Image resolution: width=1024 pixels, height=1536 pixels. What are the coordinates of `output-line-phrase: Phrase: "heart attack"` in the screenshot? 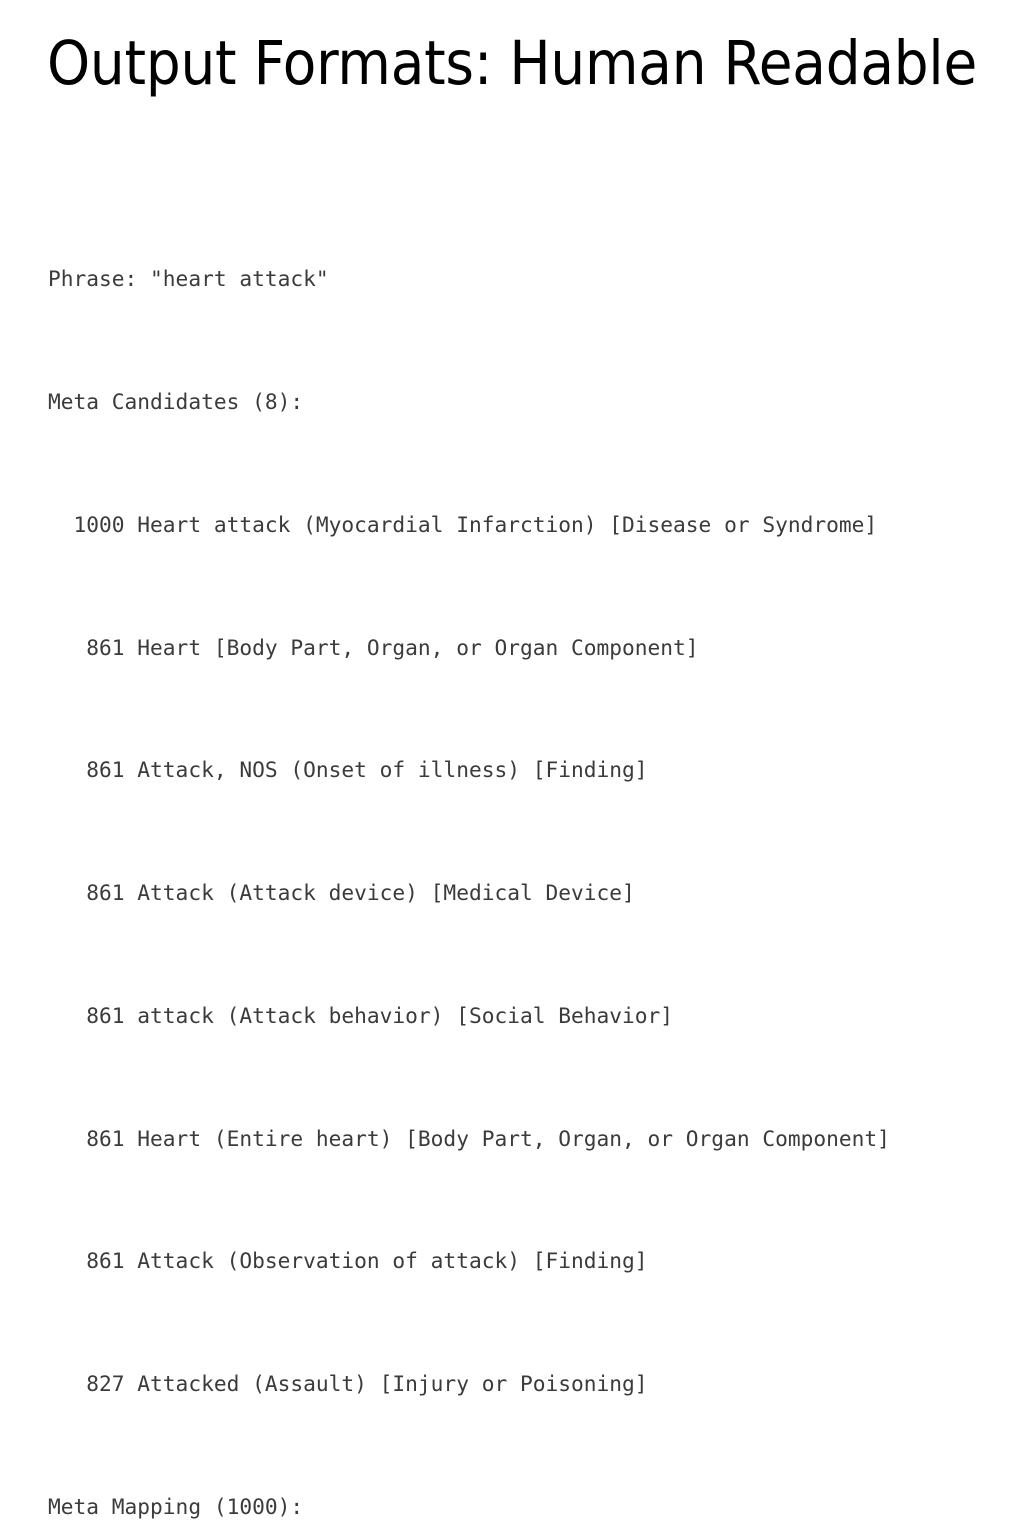 It's located at (188, 279).